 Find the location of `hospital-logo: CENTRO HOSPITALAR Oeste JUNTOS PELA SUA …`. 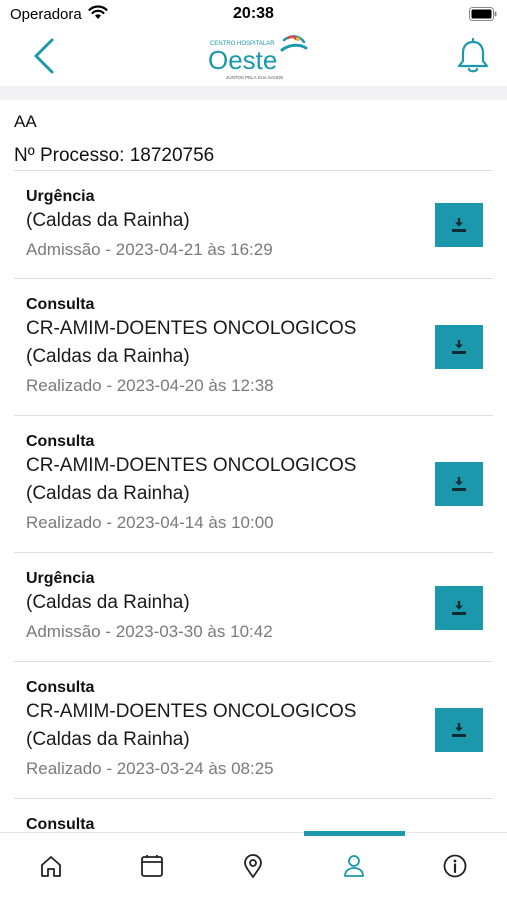

hospital-logo: CENTRO HOSPITALAR Oeste JUNTOS PELA SUA … is located at coordinates (258, 57).